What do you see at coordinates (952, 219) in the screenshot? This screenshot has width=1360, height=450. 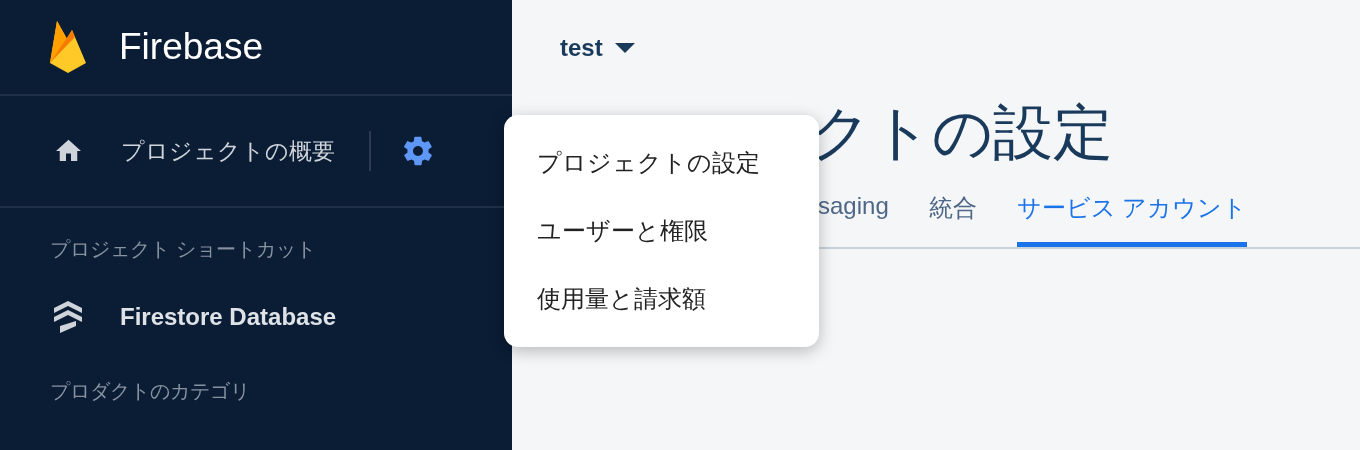 I see `tab: 統合` at bounding box center [952, 219].